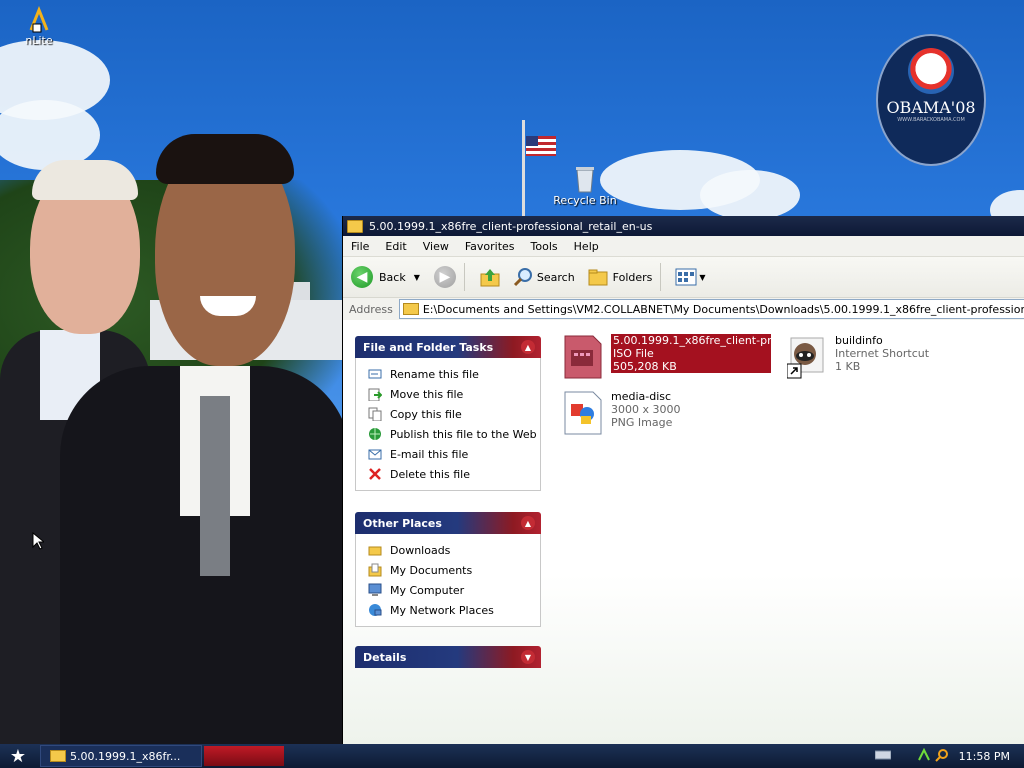 This screenshot has height=768, width=1024. Describe the element at coordinates (436, 246) in the screenshot. I see `menu-view: View` at that location.